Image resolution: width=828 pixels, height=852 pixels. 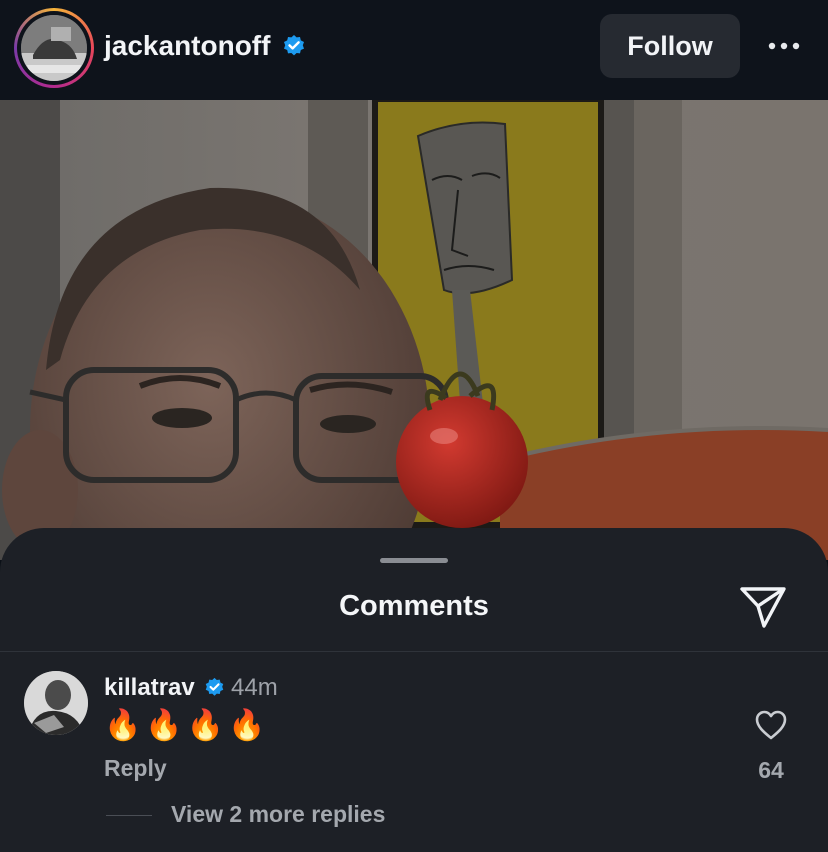 What do you see at coordinates (414, 560) in the screenshot?
I see `sheet-grabber-handle` at bounding box center [414, 560].